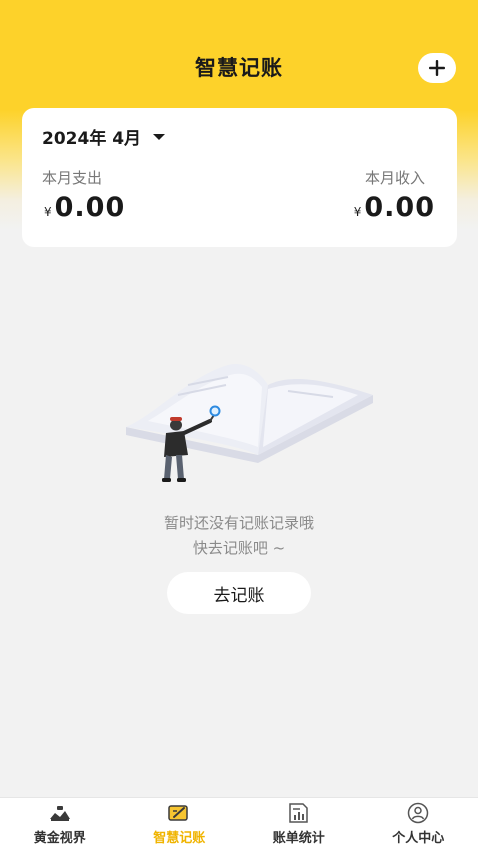 The height and width of the screenshot is (851, 478). Describe the element at coordinates (48, 212) in the screenshot. I see `expense-currency: ¥` at that location.